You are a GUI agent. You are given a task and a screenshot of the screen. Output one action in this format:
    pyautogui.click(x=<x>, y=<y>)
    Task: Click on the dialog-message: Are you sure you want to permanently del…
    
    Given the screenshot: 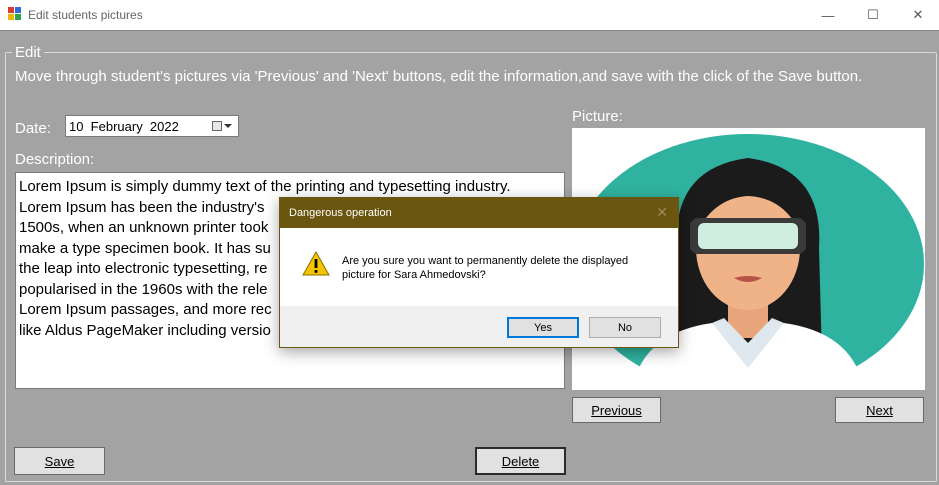 What is the action you would take?
    pyautogui.click(x=485, y=268)
    